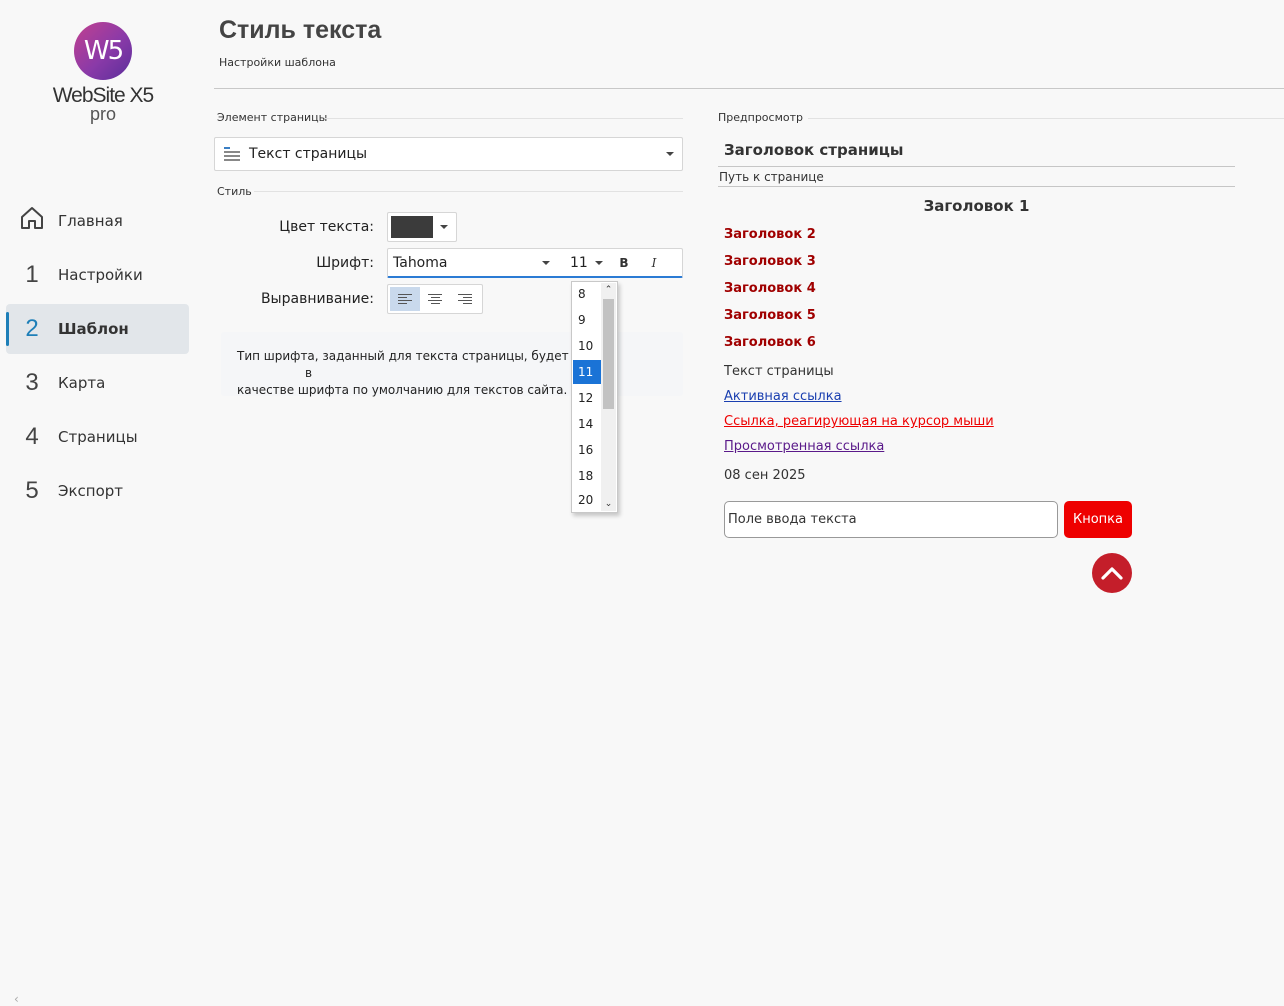 The image size is (1284, 1006). I want to click on chevron-down-icon: ⌄, so click(608, 504).